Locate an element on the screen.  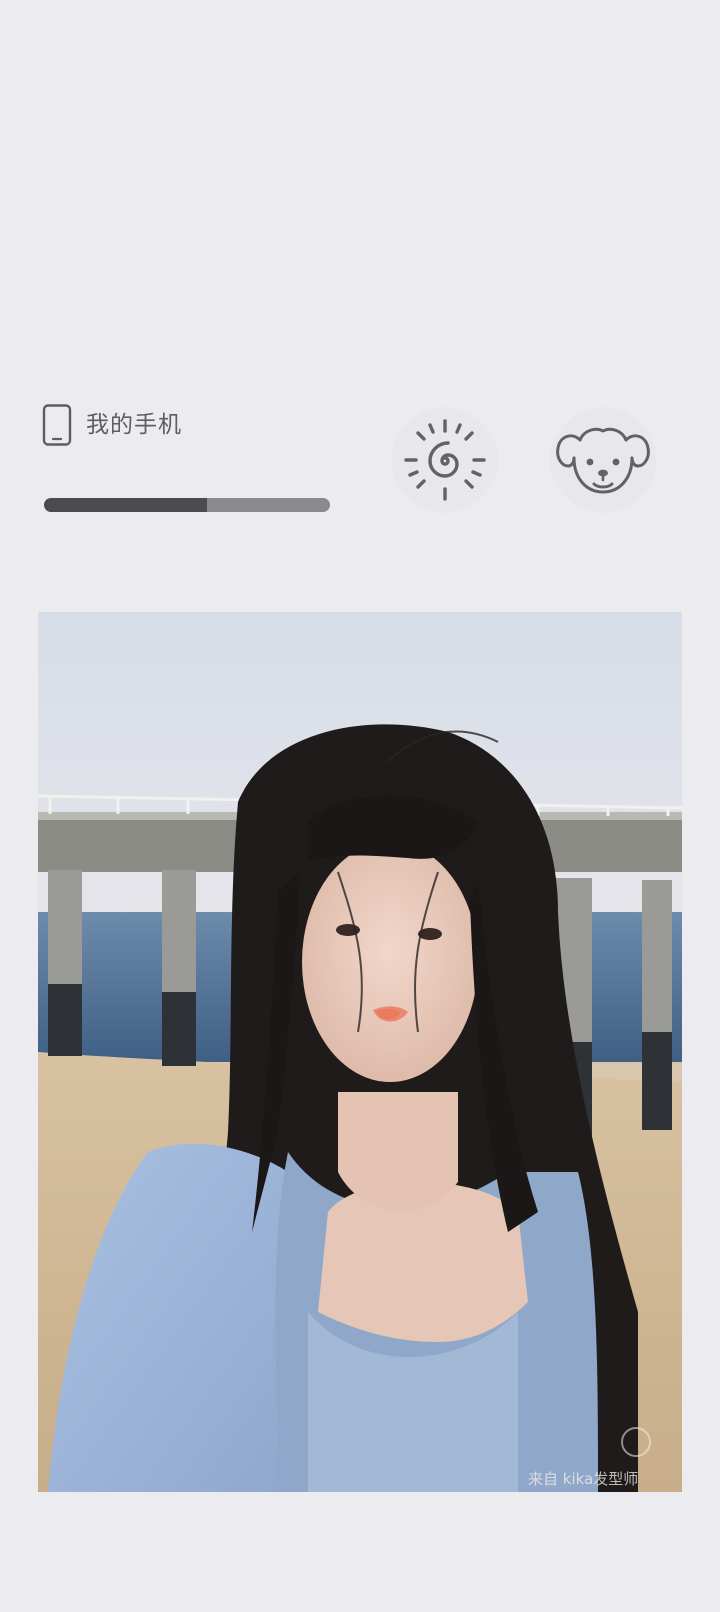
device-battery-widget: 我的手机 is located at coordinates (187, 457).